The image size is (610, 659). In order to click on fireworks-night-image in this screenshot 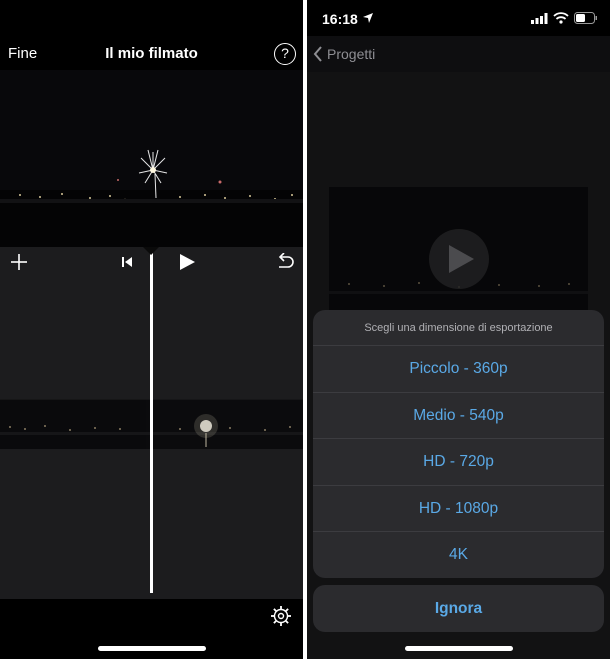, I will do `click(151, 158)`.